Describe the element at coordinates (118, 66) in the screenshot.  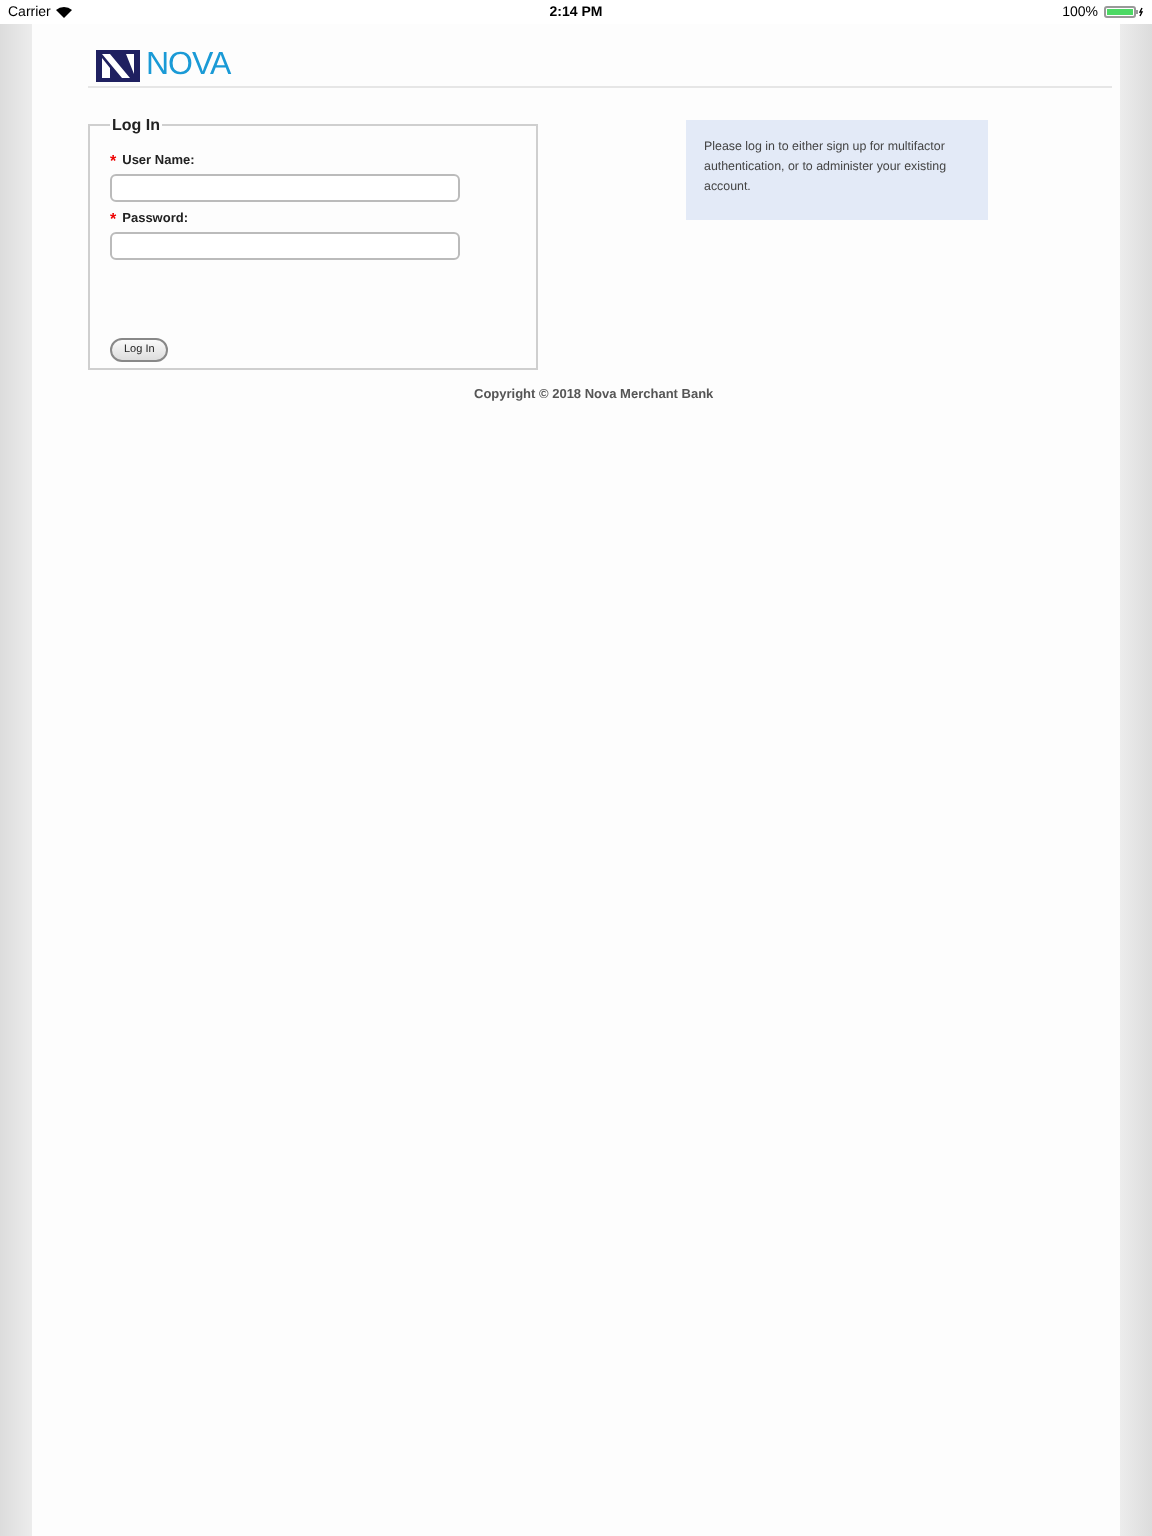
I see `logo-icon` at that location.